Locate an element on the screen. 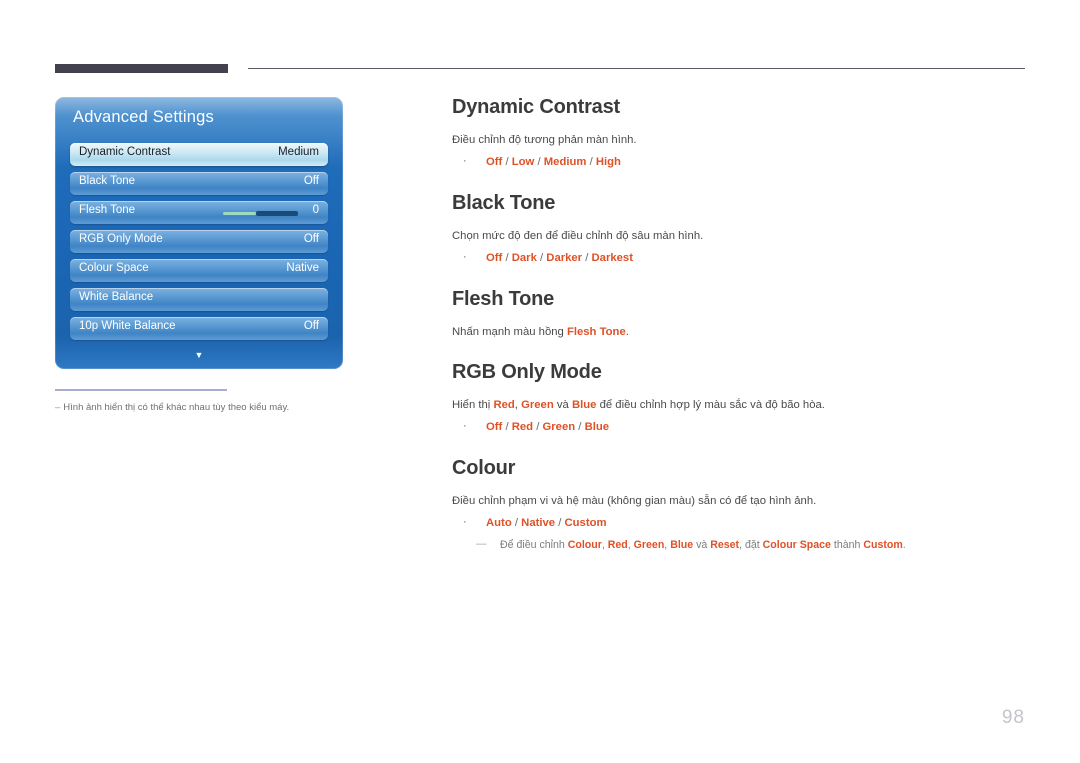 Image resolution: width=1080 pixels, height=763 pixels. footnote-divider is located at coordinates (141, 390).